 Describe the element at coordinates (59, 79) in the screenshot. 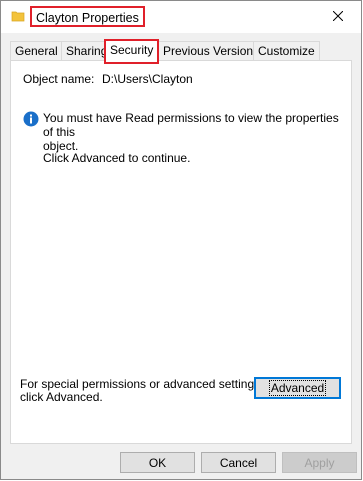

I see `object-name-label: Object name:` at that location.